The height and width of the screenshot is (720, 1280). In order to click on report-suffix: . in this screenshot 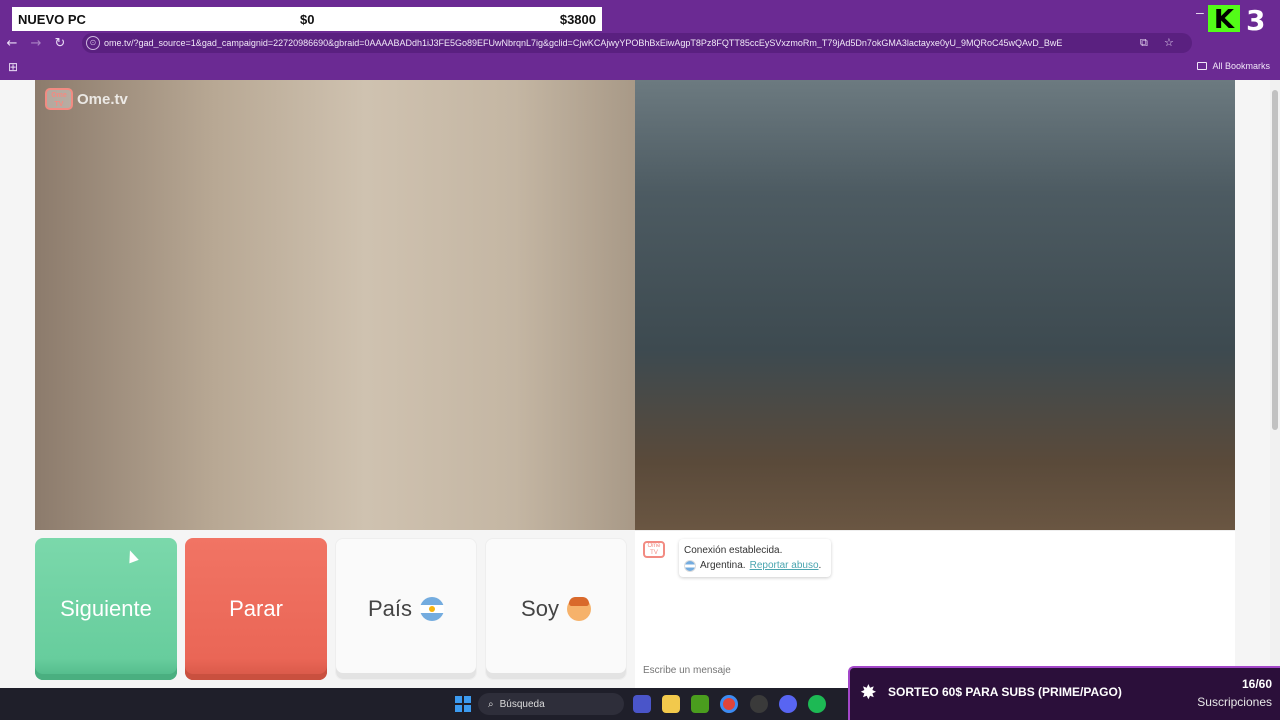, I will do `click(820, 565)`.